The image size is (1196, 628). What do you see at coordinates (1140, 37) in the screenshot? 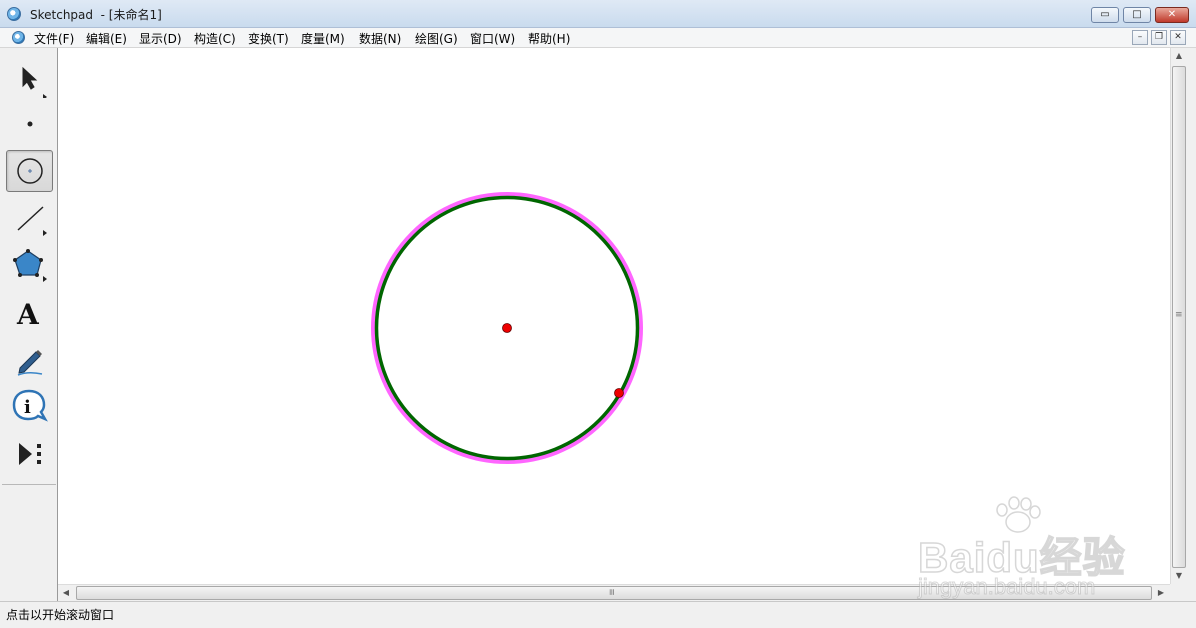
I see `document-minimize-button: –` at bounding box center [1140, 37].